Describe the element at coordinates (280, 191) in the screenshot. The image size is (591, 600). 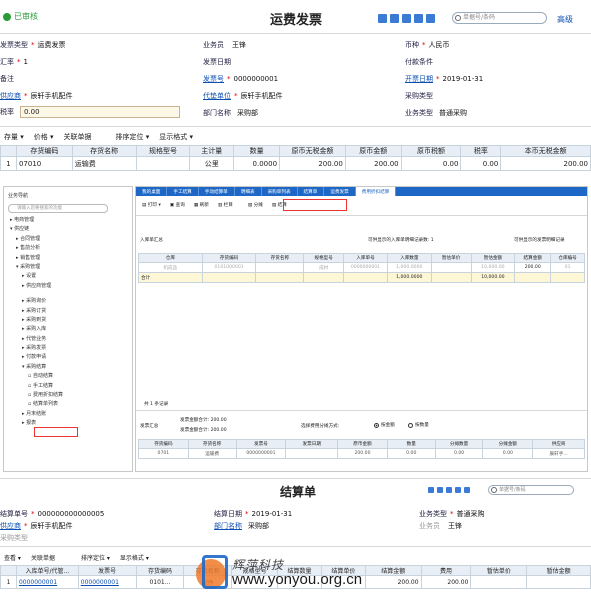
I see `tab: 采购单列表` at that location.